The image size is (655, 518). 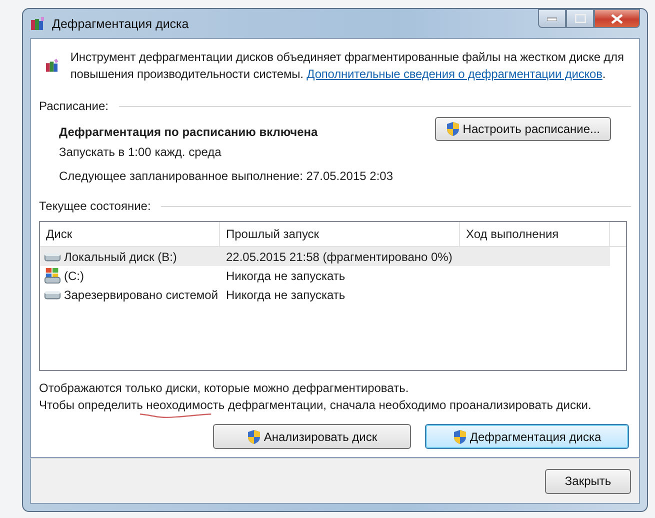 What do you see at coordinates (535, 234) in the screenshot?
I see `column-header: Ход выполнения` at bounding box center [535, 234].